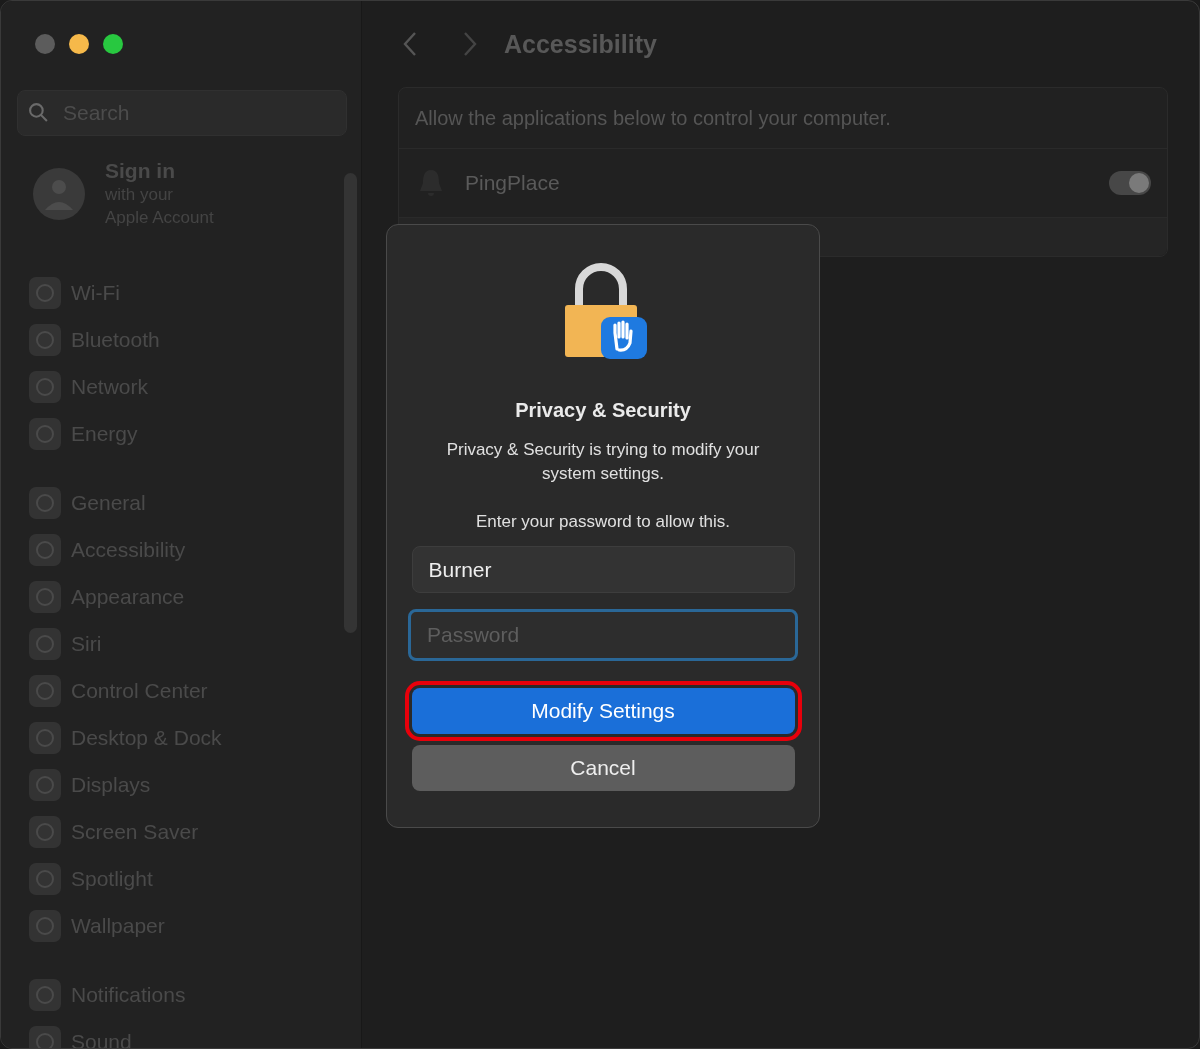 The height and width of the screenshot is (1049, 1200). I want to click on page-title: Accessibility, so click(580, 44).